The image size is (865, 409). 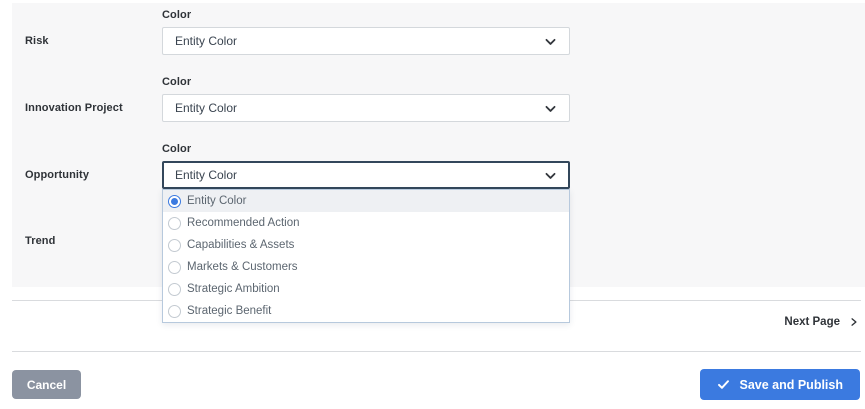 I want to click on color-field-label-innovation-project: Color, so click(x=177, y=82).